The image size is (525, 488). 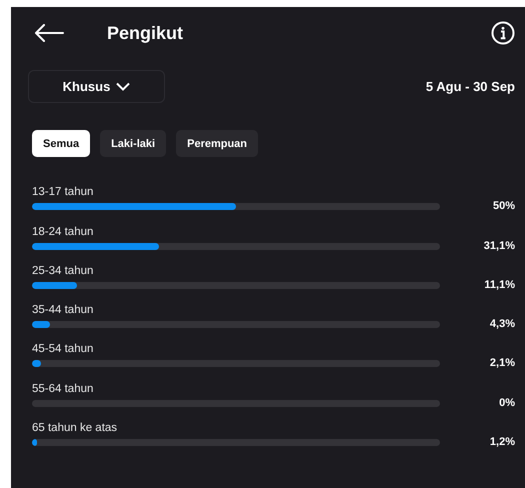 What do you see at coordinates (503, 33) in the screenshot?
I see `info-icon` at bounding box center [503, 33].